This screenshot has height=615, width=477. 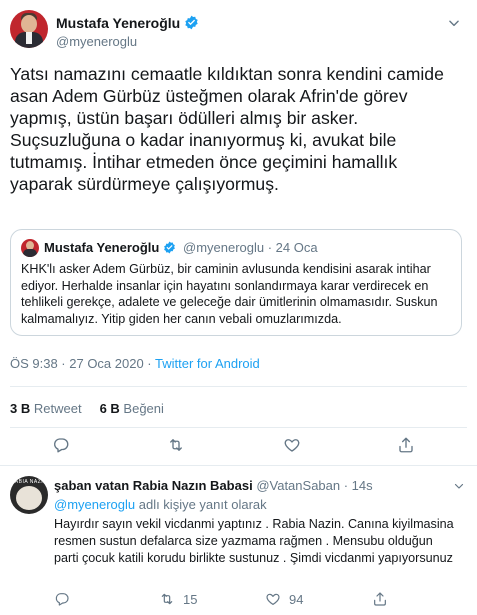 I want to click on author-name-row: Mustafa Yeneroğlu, so click(x=127, y=23).